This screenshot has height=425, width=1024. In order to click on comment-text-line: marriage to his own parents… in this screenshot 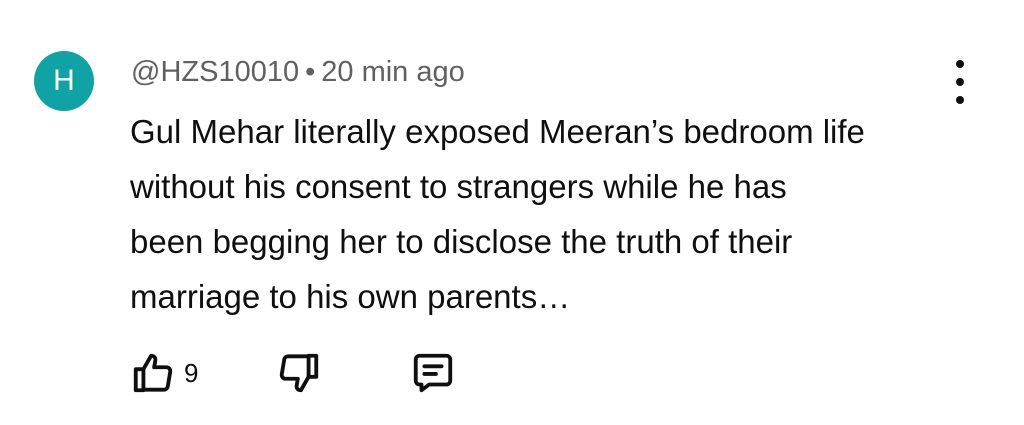, I will do `click(350, 296)`.